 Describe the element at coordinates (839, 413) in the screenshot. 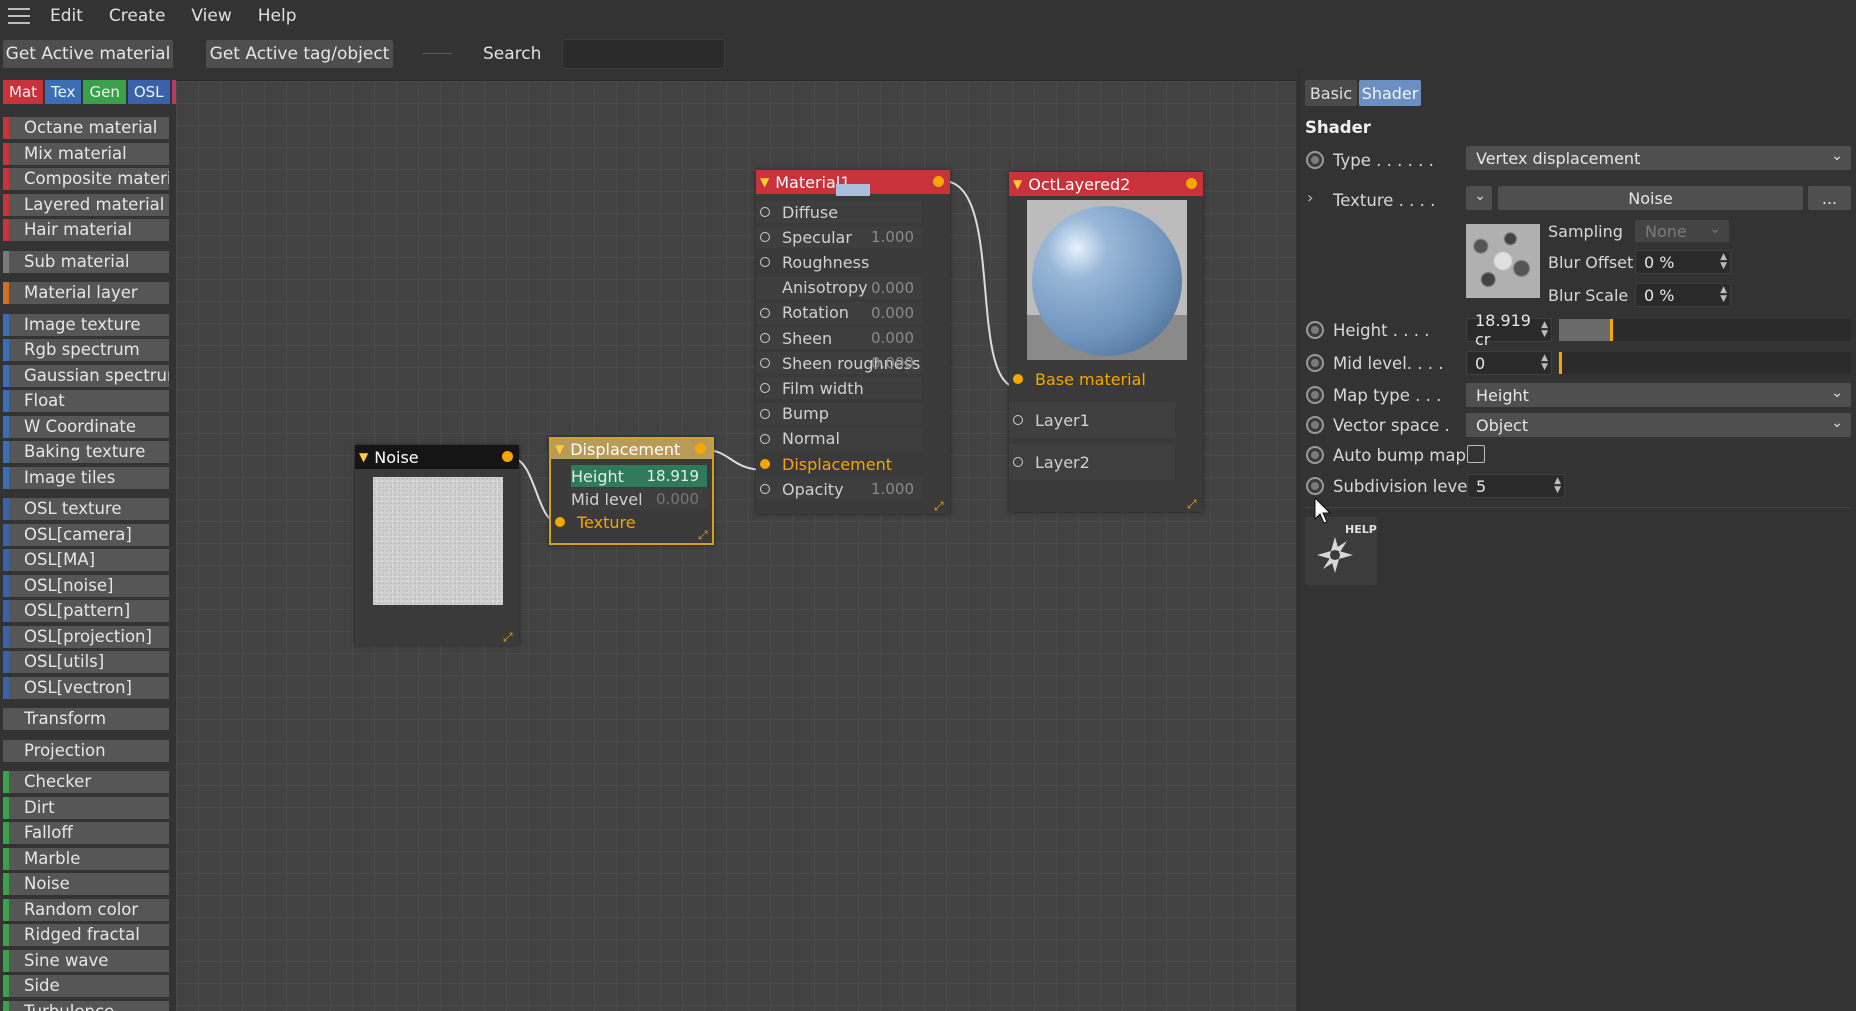

I see `material1-row-bump: Bump` at that location.